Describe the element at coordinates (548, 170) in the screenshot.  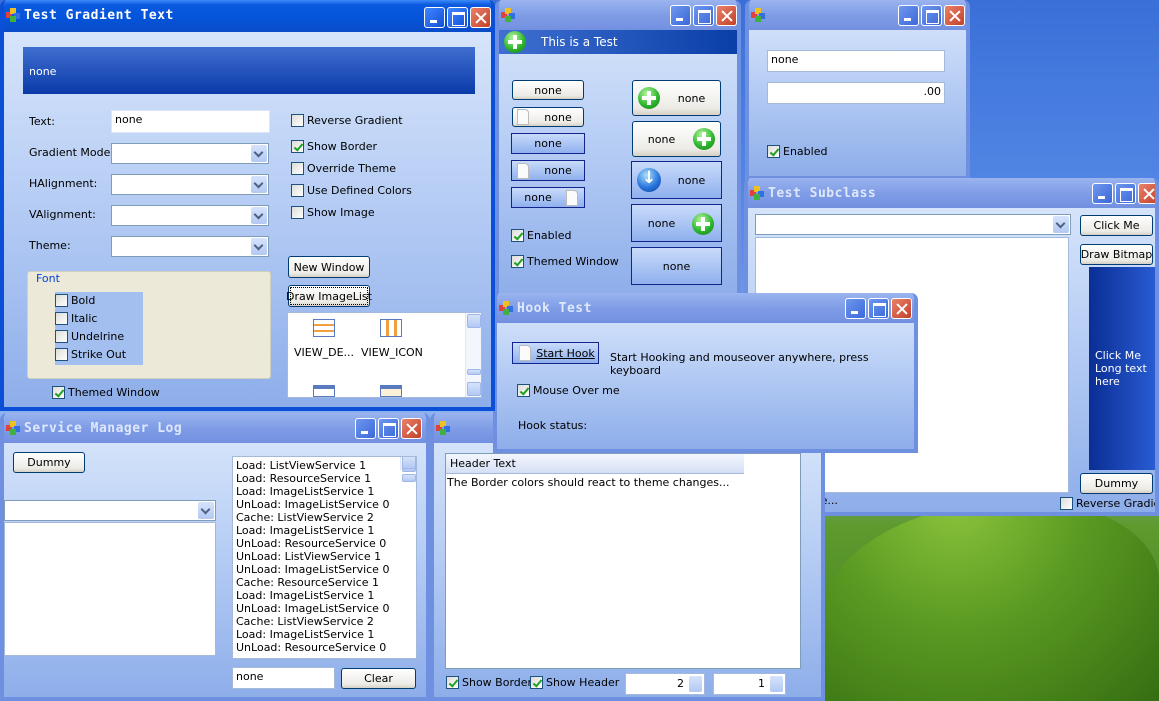
I see `left-button-4: none` at that location.